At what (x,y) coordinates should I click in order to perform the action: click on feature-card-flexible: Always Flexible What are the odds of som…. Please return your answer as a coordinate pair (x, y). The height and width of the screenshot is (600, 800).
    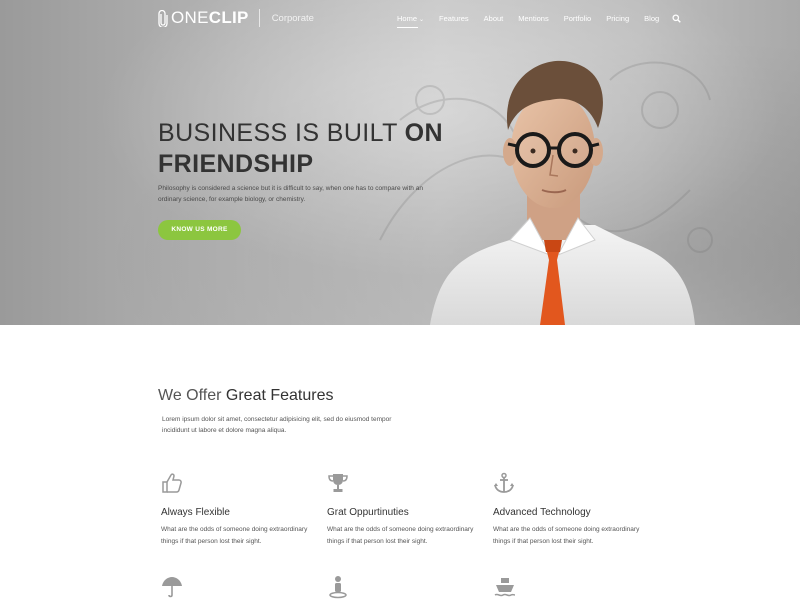
    Looking at the image, I should click on (241, 510).